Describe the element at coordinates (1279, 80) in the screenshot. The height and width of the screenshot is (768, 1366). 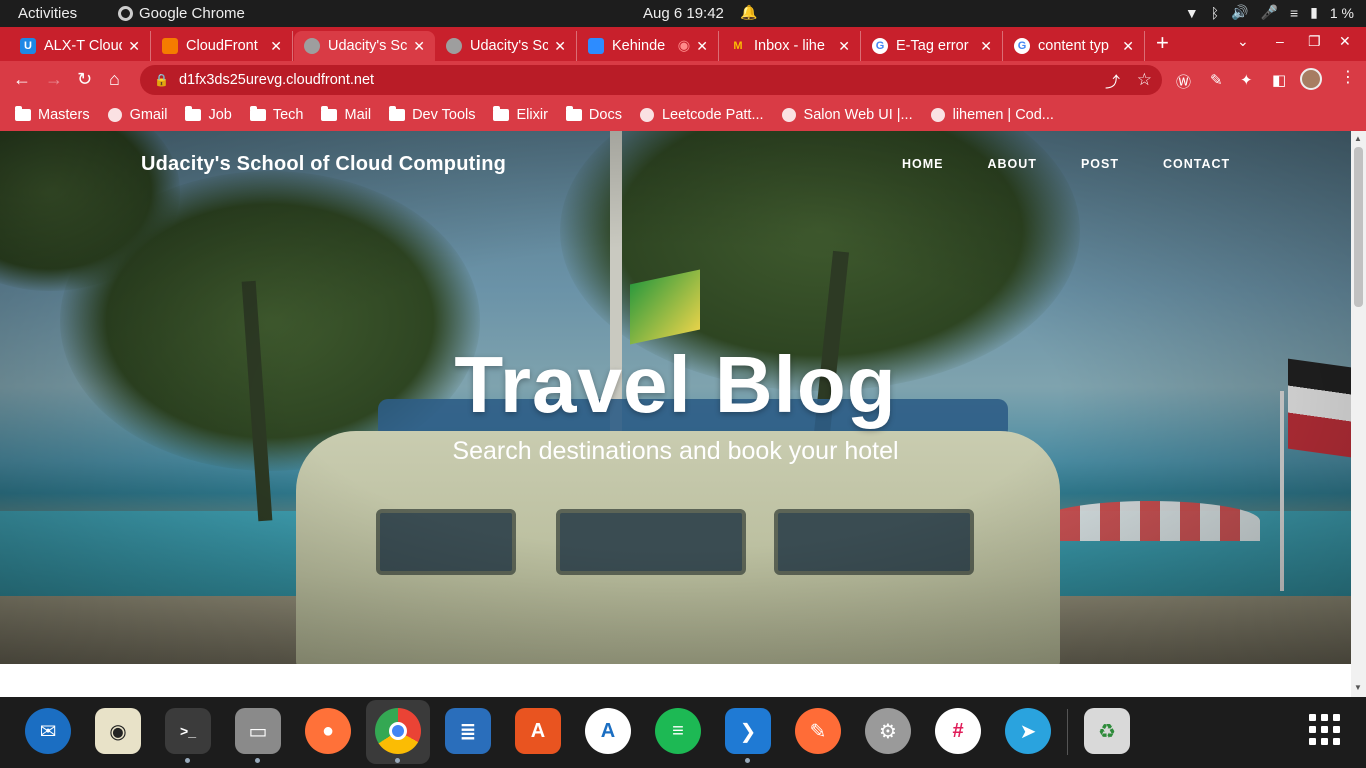
I see `side-panel-icon: ◧` at that location.